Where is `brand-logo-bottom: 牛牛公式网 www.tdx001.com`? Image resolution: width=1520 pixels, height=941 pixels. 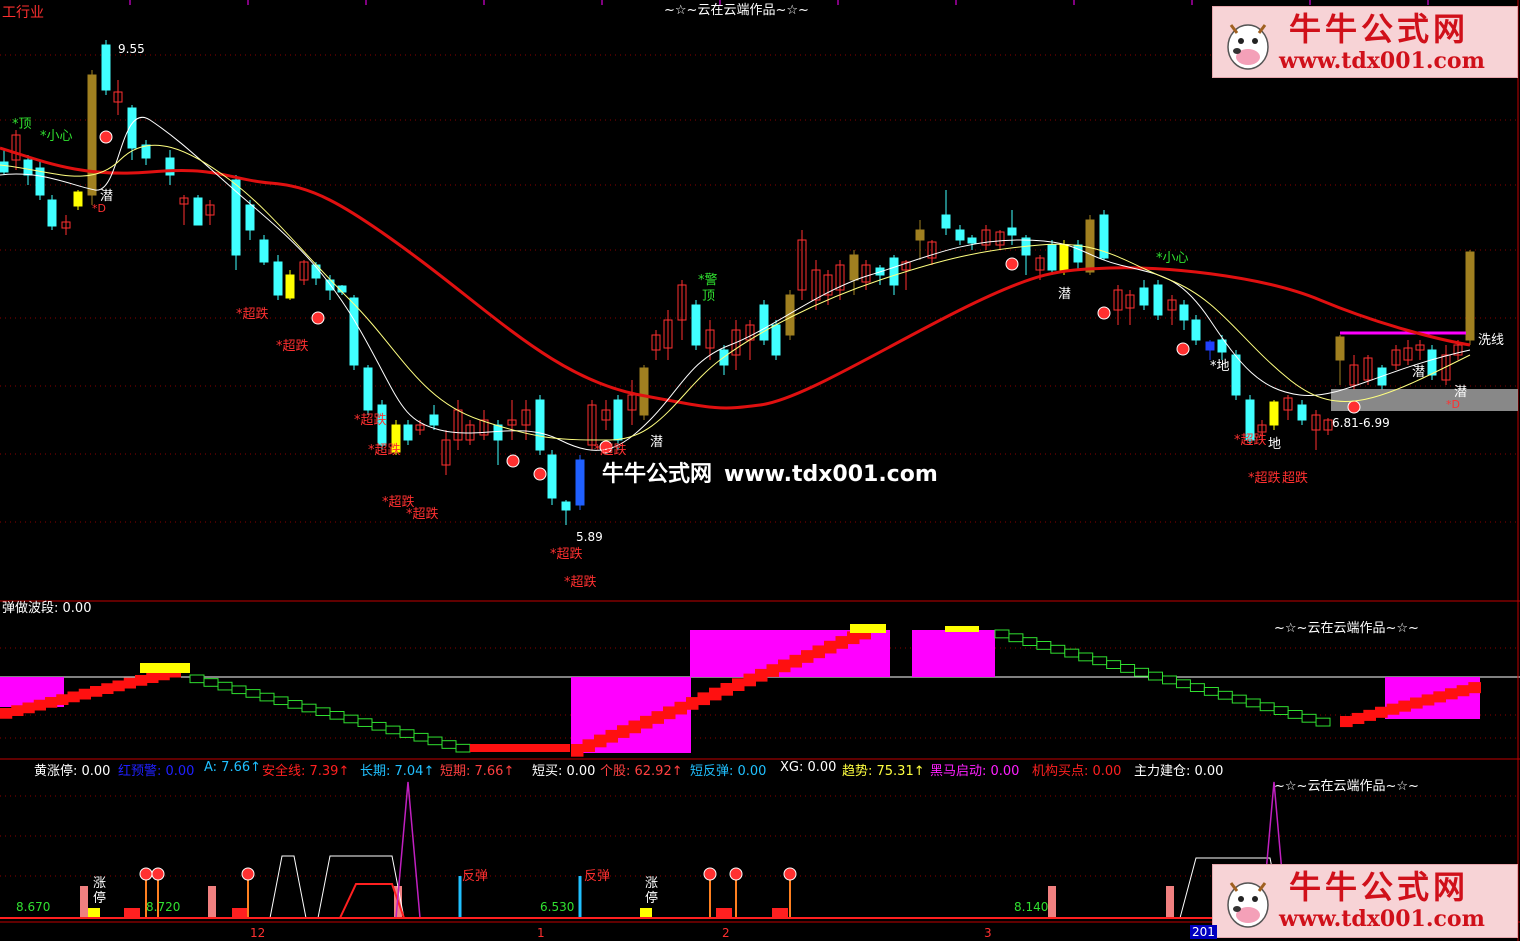
brand-logo-bottom: 牛牛公式网 www.tdx001.com is located at coordinates (1365, 901).